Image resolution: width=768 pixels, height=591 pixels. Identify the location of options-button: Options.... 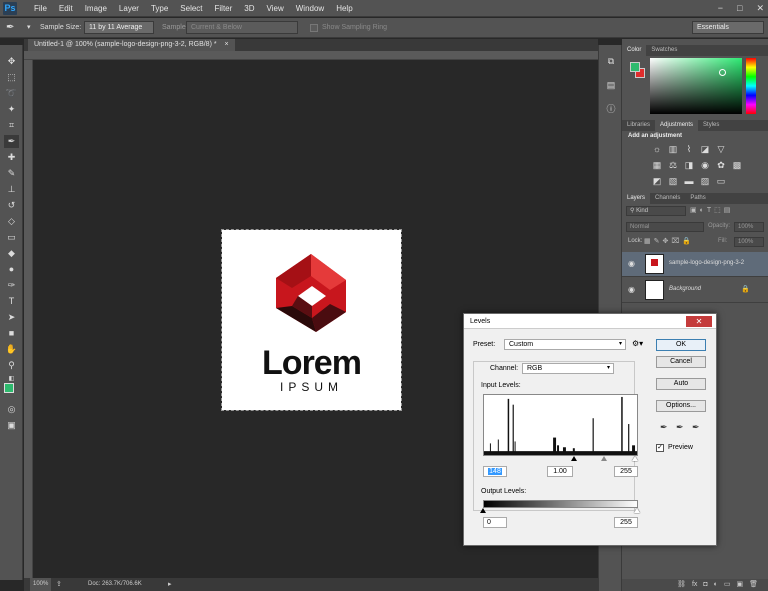
(681, 406).